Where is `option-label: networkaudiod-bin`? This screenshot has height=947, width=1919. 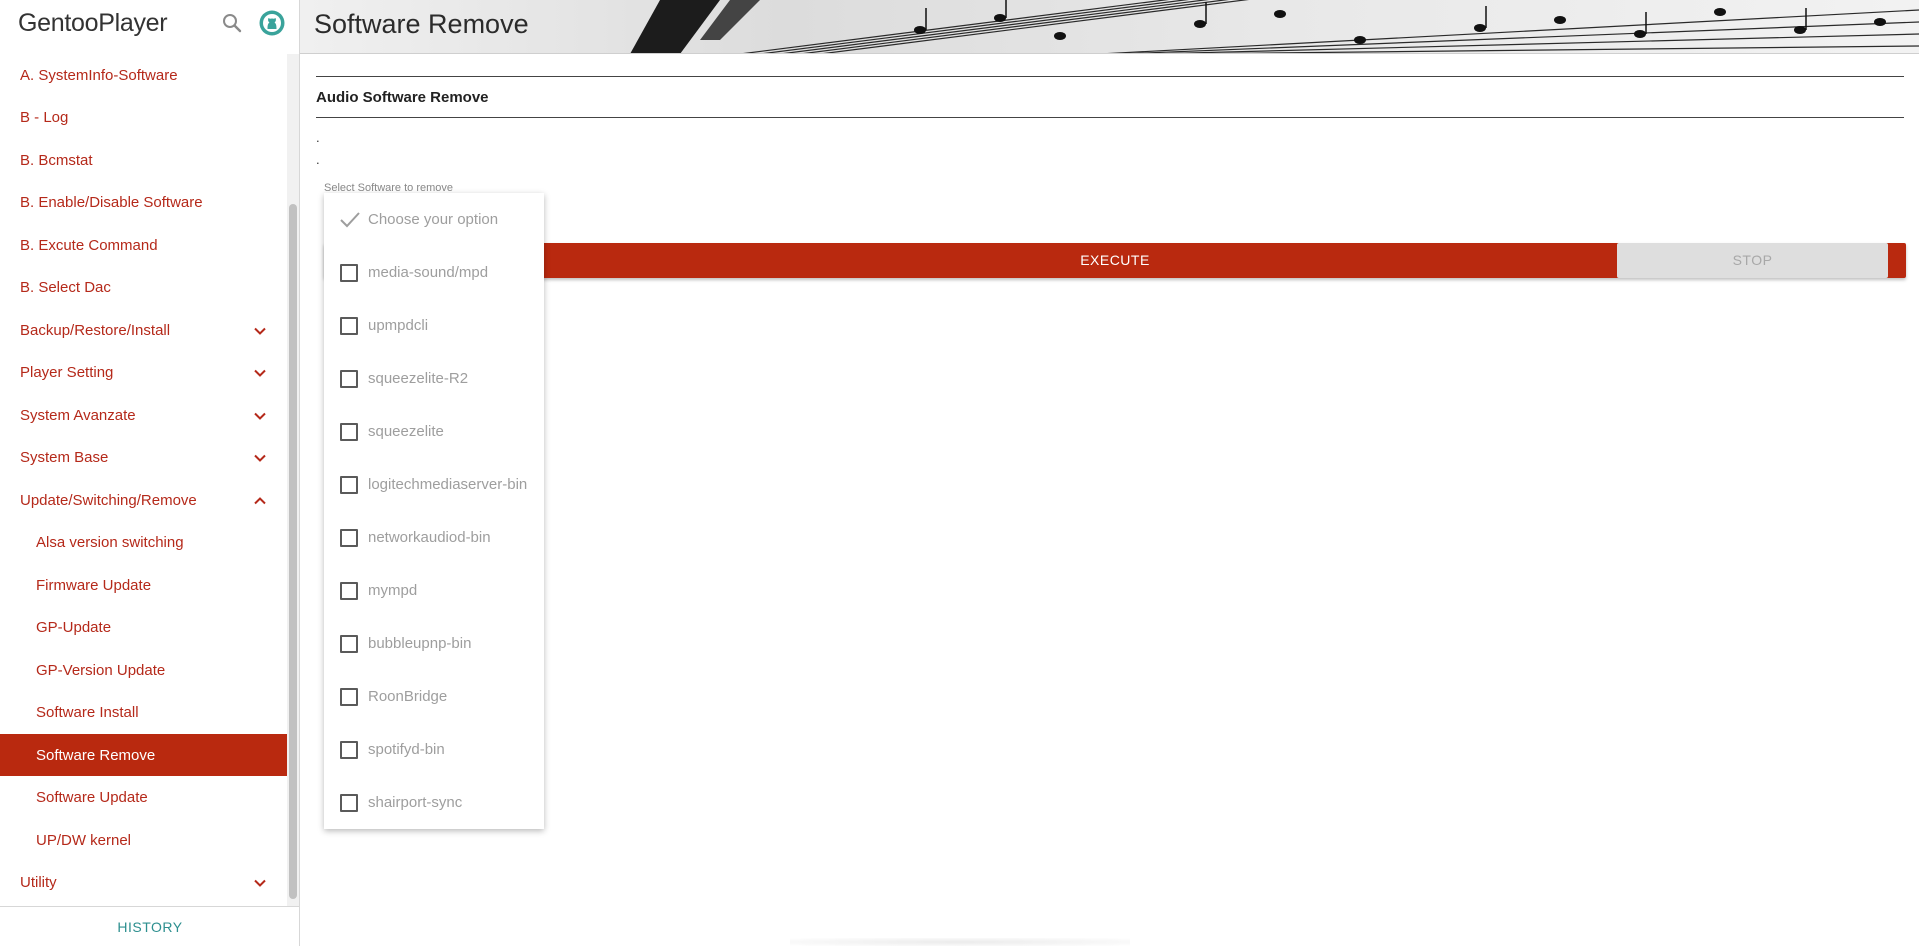
option-label: networkaudiod-bin is located at coordinates (429, 537).